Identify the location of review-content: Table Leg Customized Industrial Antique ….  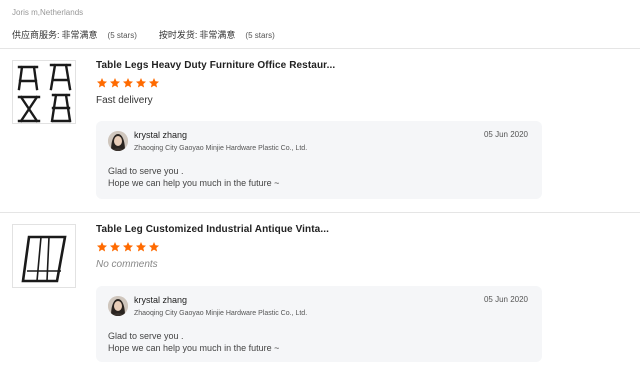
(321, 247).